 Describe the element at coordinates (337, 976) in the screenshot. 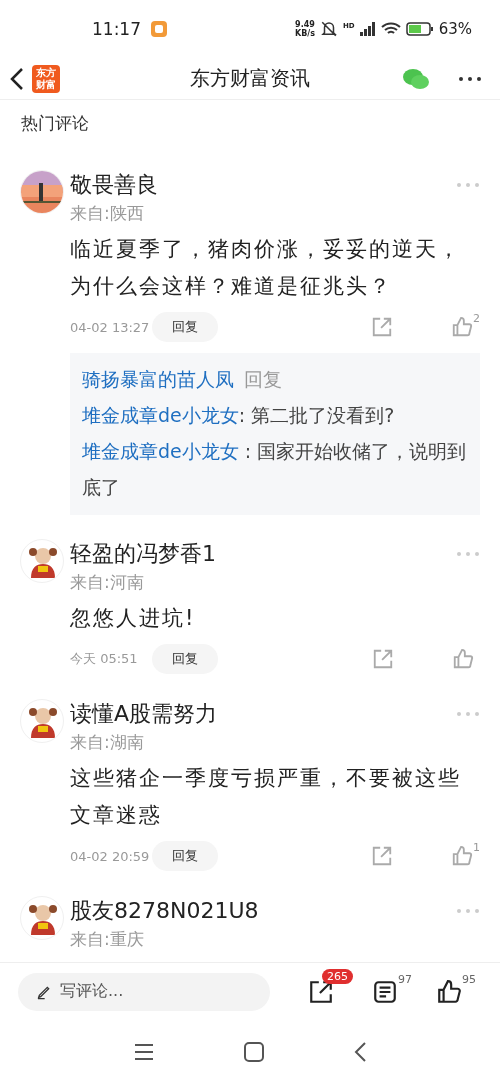

I see `share-count-badge: 265` at that location.